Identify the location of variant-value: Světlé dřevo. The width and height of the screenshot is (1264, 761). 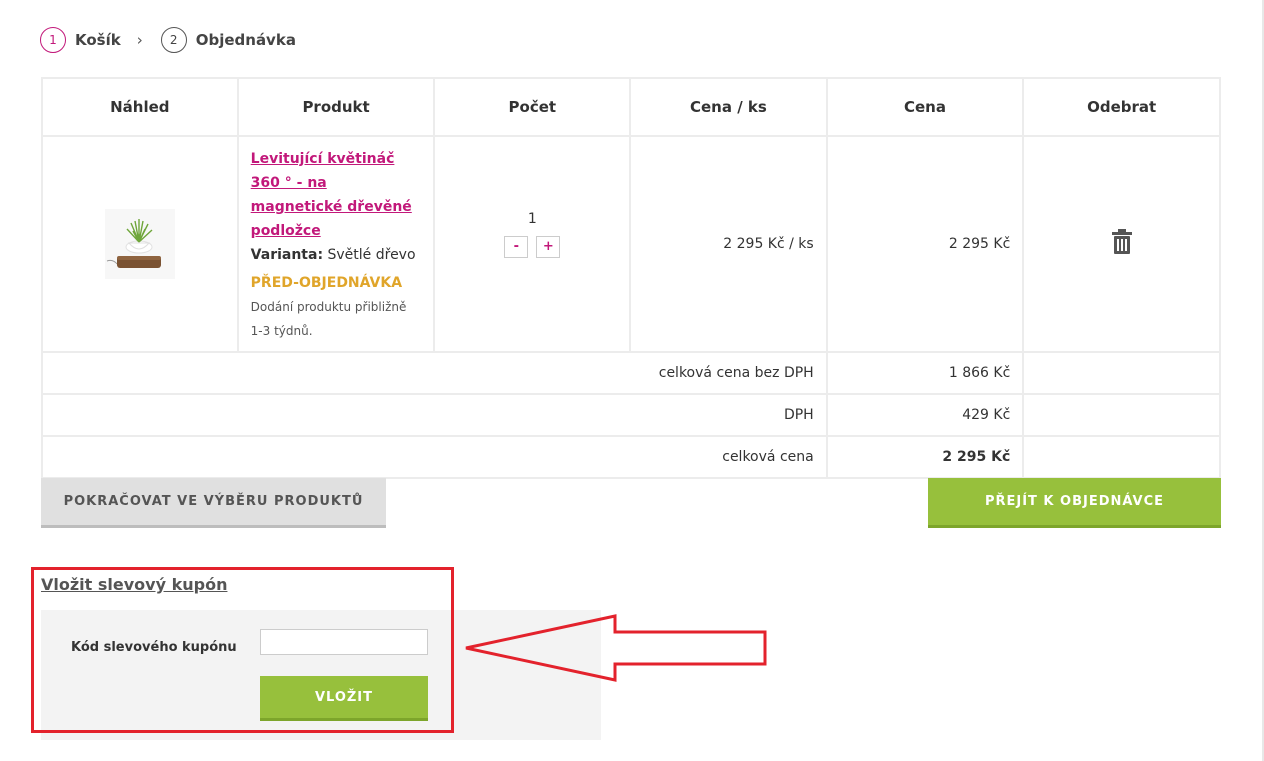
(371, 255).